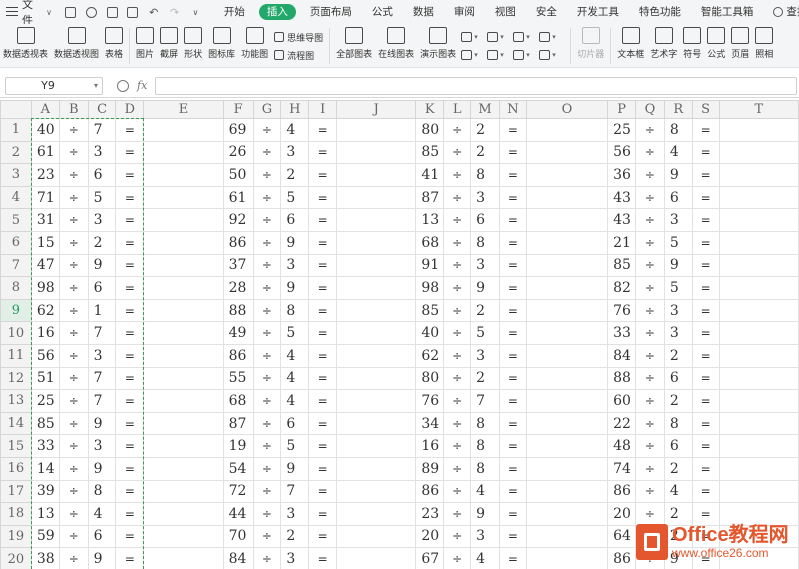 Image resolution: width=799 pixels, height=569 pixels. What do you see at coordinates (622, 152) in the screenshot?
I see `cell-dividend: 56` at bounding box center [622, 152].